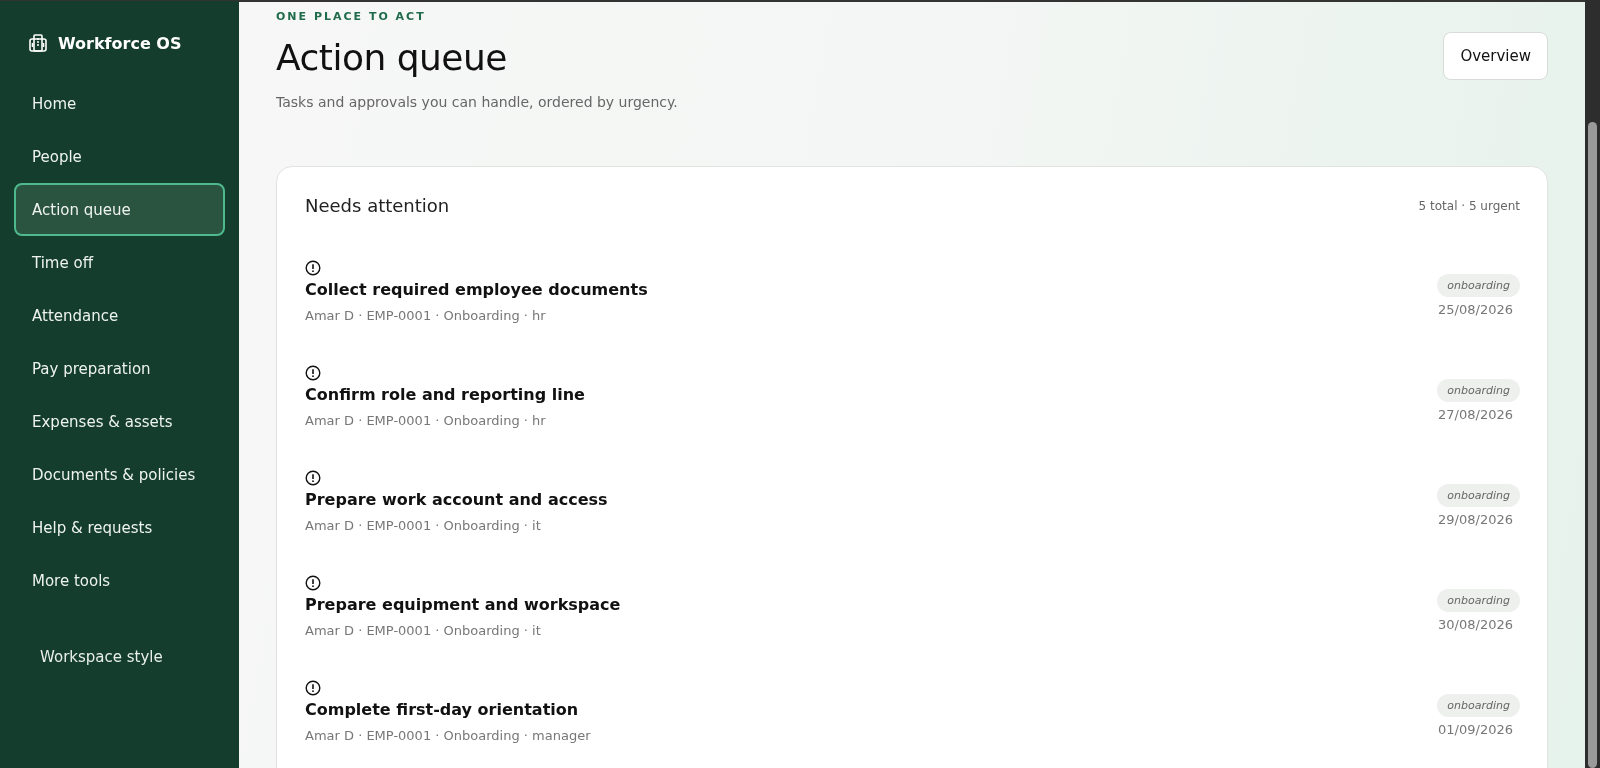  I want to click on task-title: Prepare work account and access, so click(456, 499).